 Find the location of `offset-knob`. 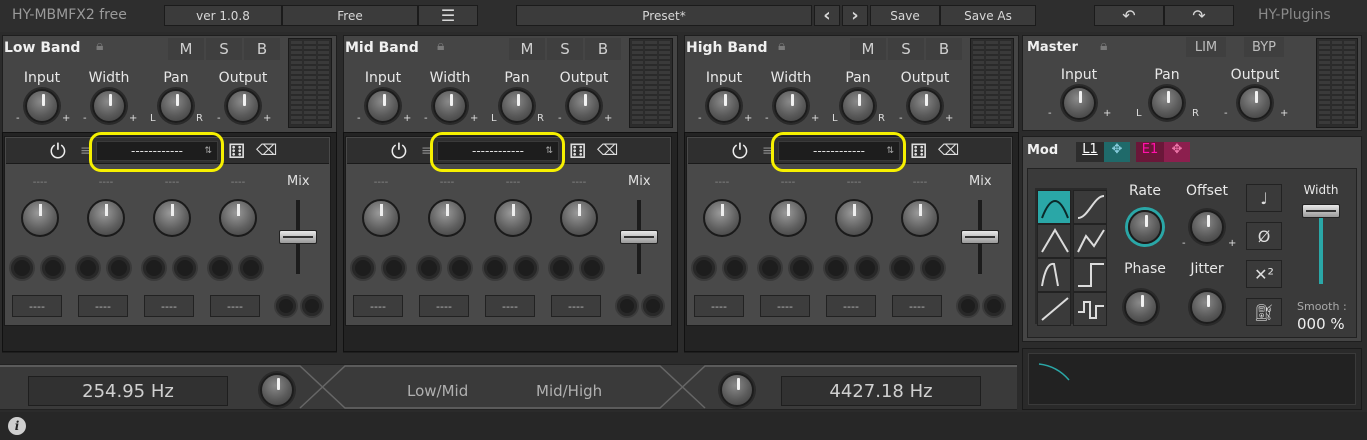

offset-knob is located at coordinates (1207, 227).